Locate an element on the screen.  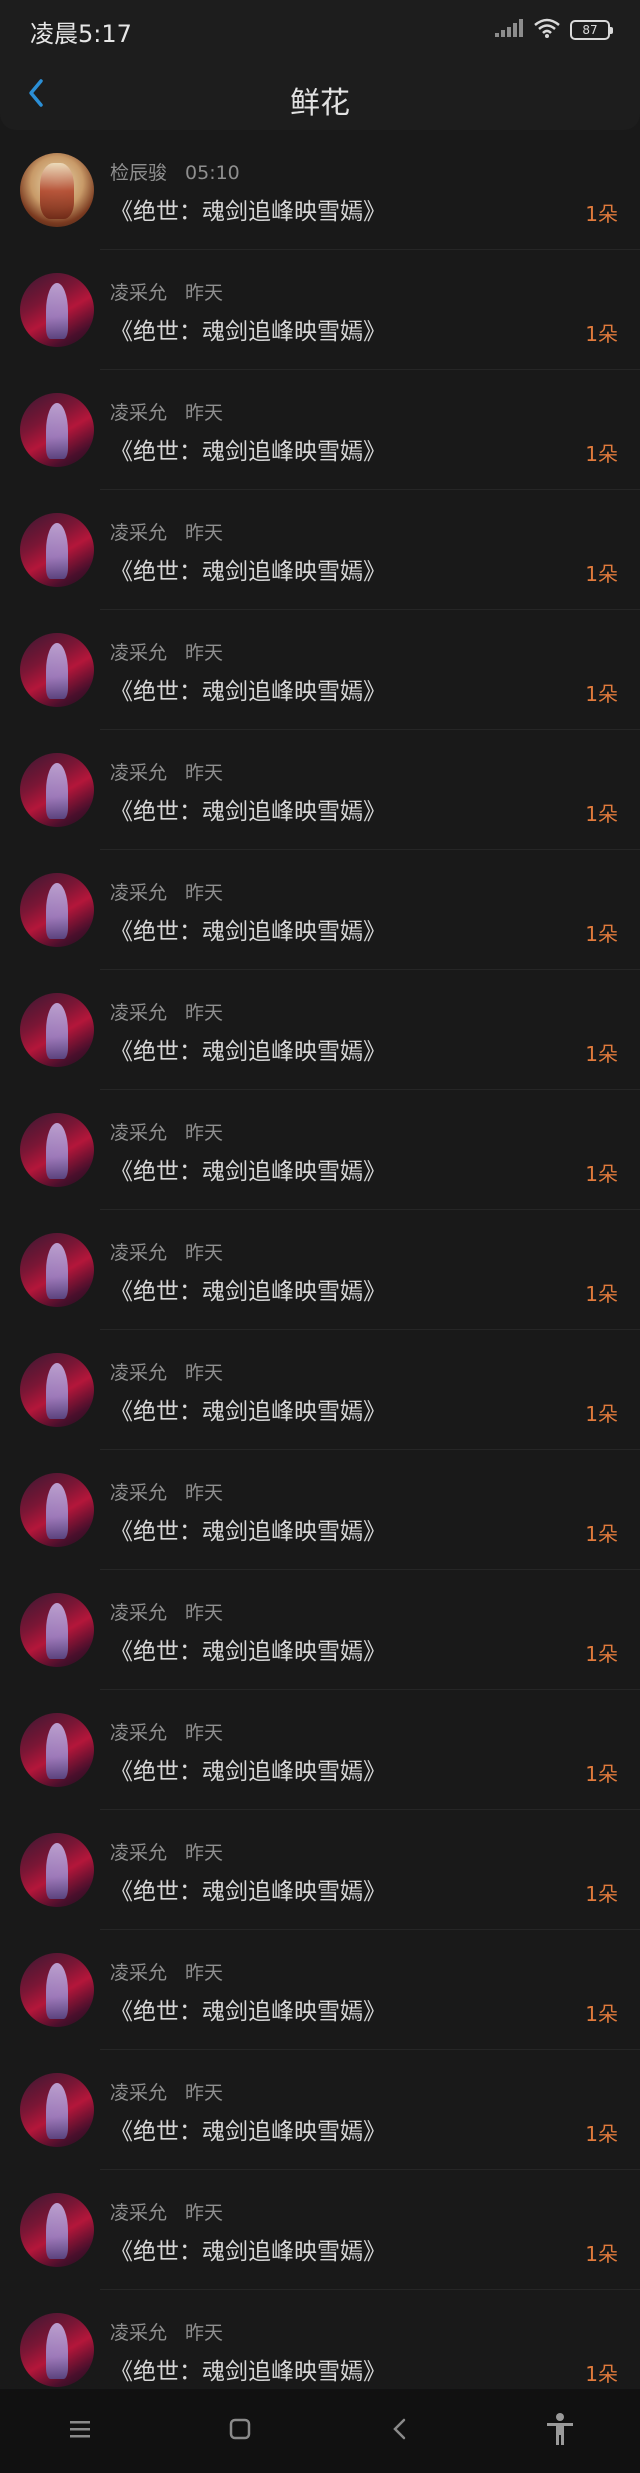
battery-icon: 87 is located at coordinates (591, 30).